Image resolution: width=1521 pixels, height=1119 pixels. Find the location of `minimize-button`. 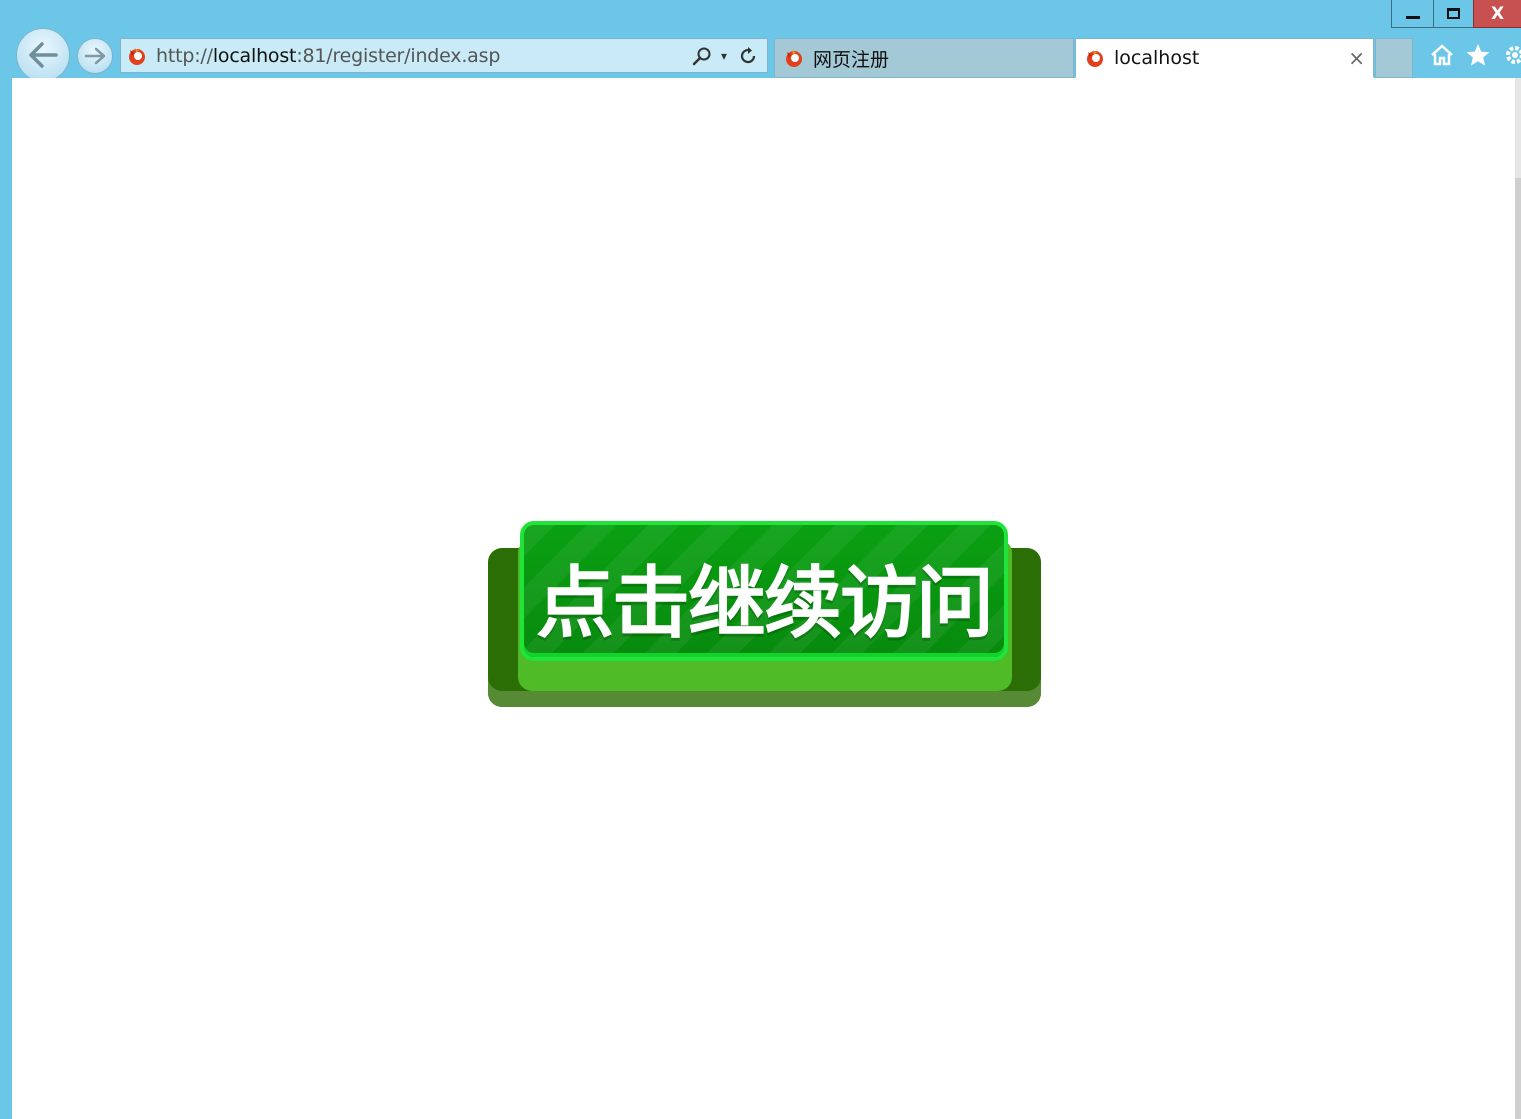

minimize-button is located at coordinates (1412, 14).